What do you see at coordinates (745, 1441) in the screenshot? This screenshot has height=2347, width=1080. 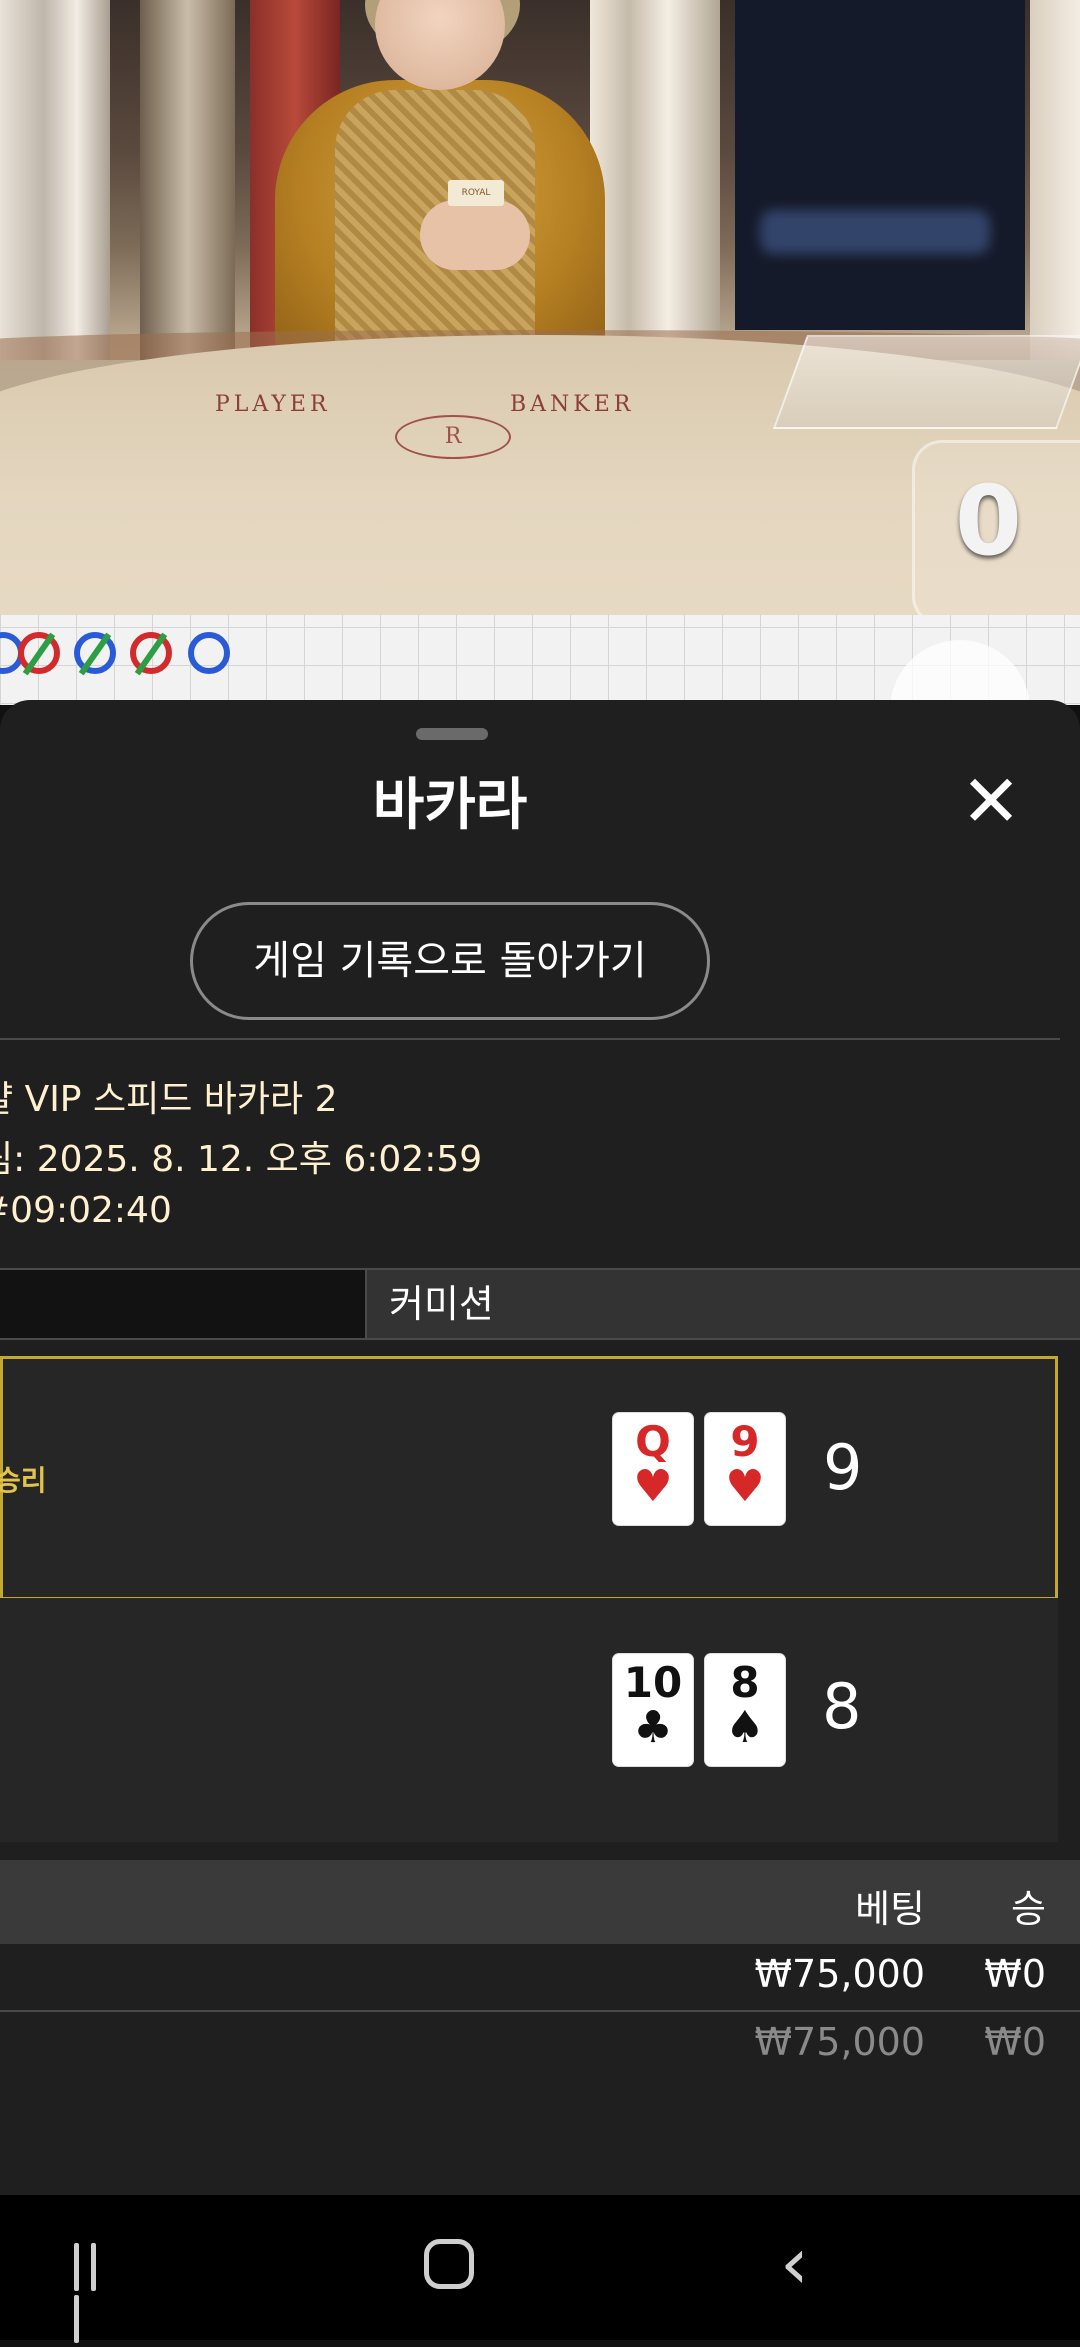 I see `card-rank: 9` at bounding box center [745, 1441].